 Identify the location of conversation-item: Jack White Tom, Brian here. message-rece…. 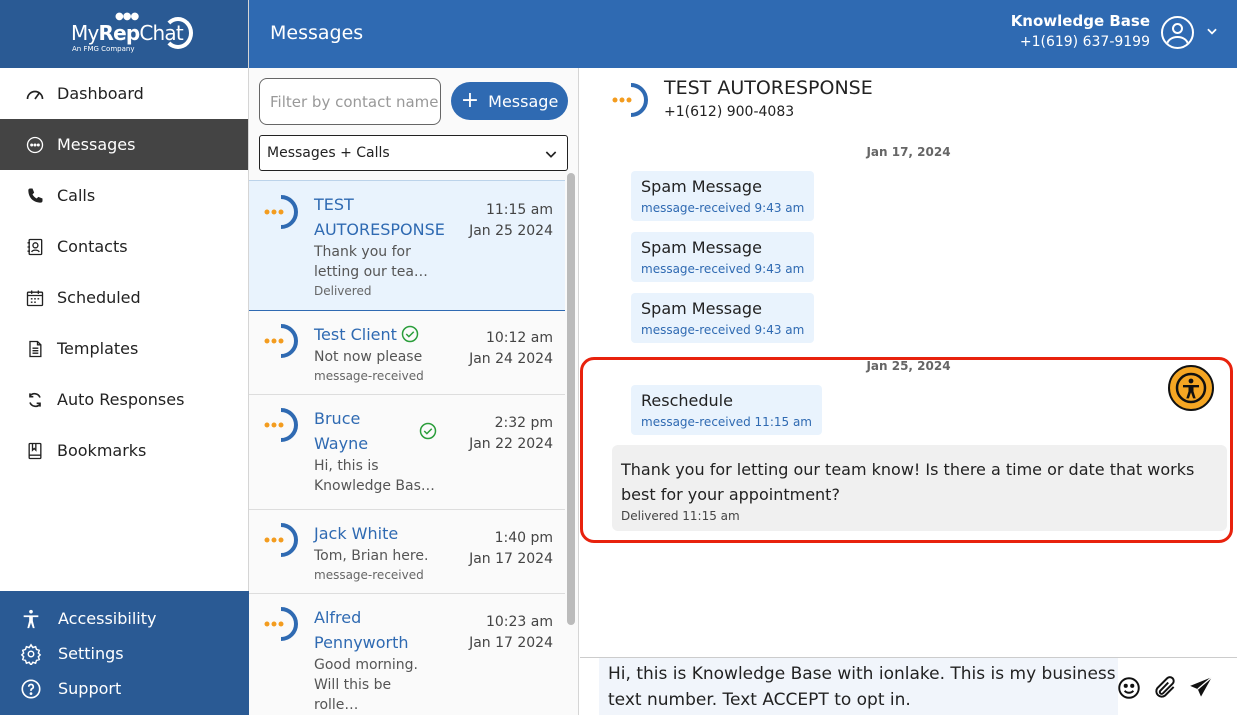
(407, 552).